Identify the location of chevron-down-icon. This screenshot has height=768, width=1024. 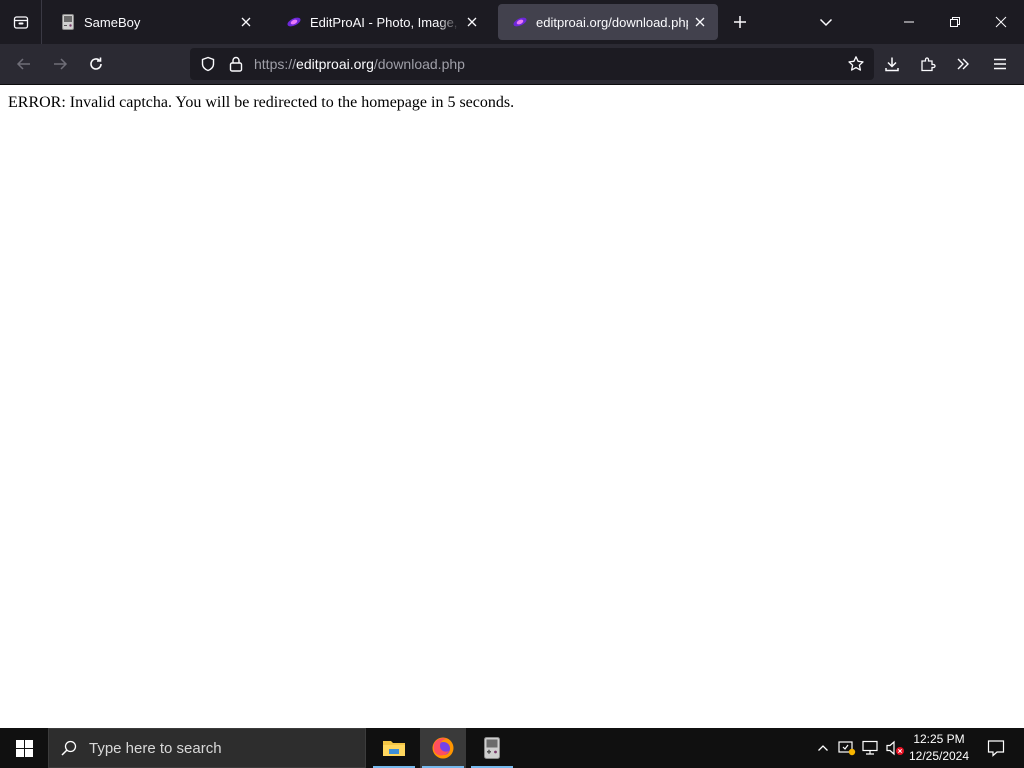
(826, 22).